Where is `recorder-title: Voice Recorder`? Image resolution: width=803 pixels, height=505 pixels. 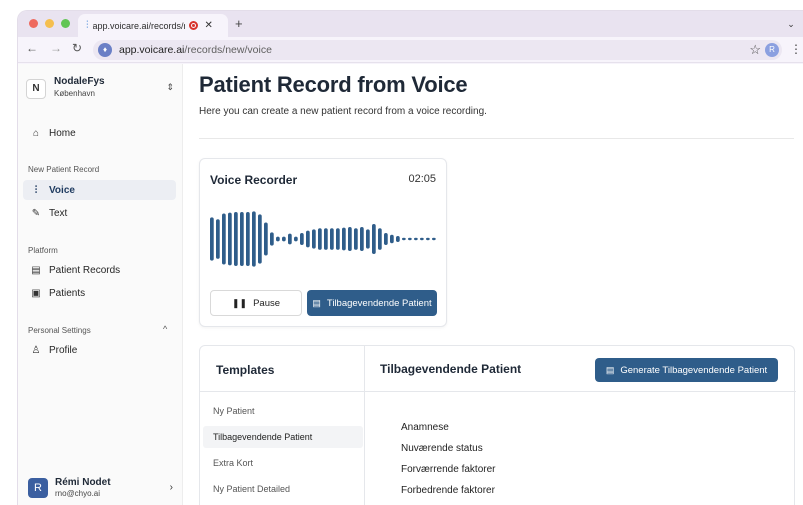
recorder-title: Voice Recorder is located at coordinates (254, 180).